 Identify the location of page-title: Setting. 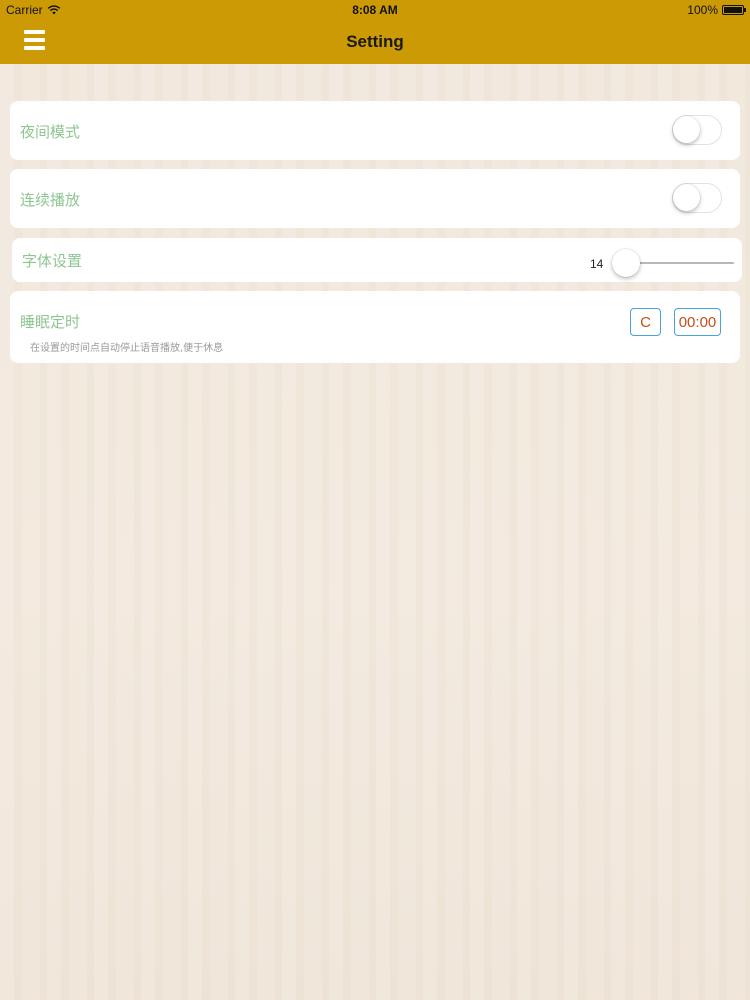
(375, 41).